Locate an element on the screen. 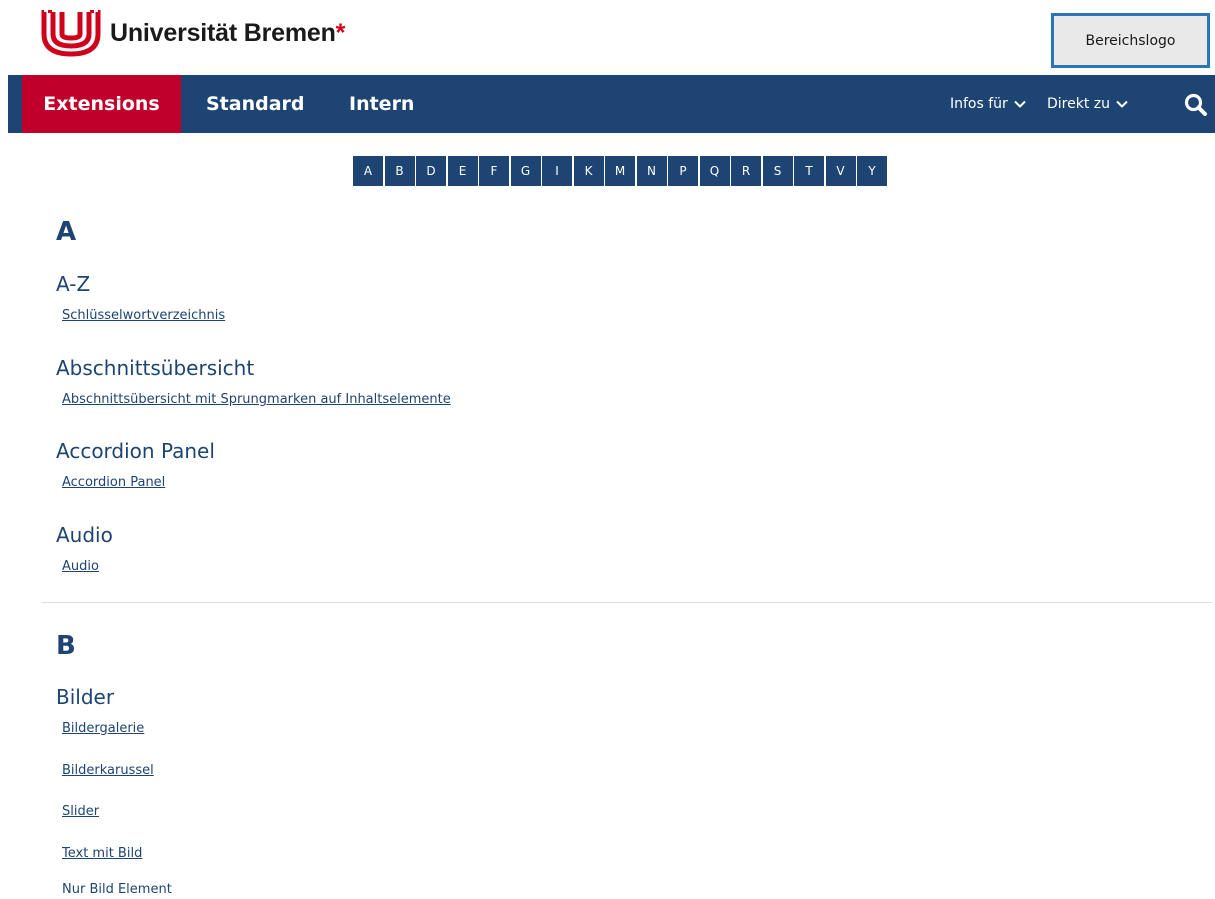  nav-infos-fuer: Infos für is located at coordinates (988, 104).